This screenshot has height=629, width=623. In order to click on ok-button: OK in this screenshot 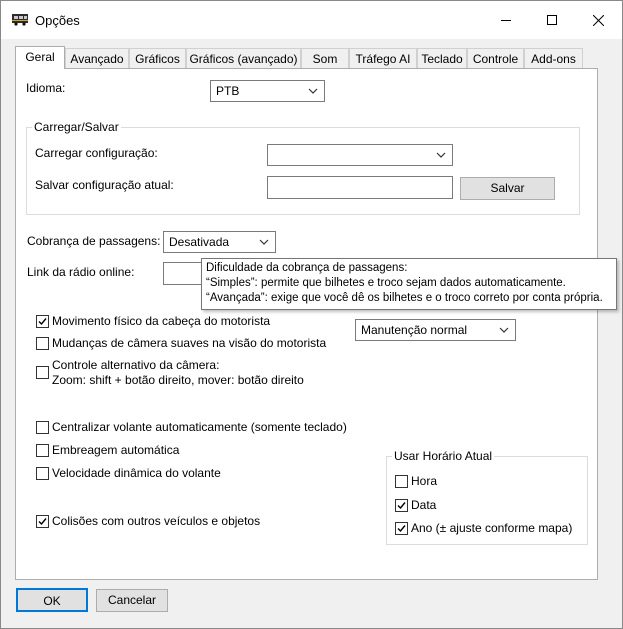, I will do `click(52, 600)`.